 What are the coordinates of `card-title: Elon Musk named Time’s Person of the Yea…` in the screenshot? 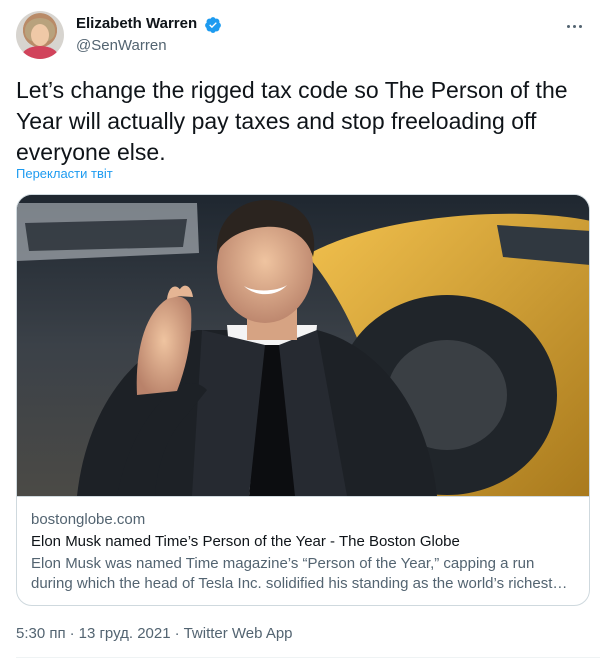 It's located at (245, 541).